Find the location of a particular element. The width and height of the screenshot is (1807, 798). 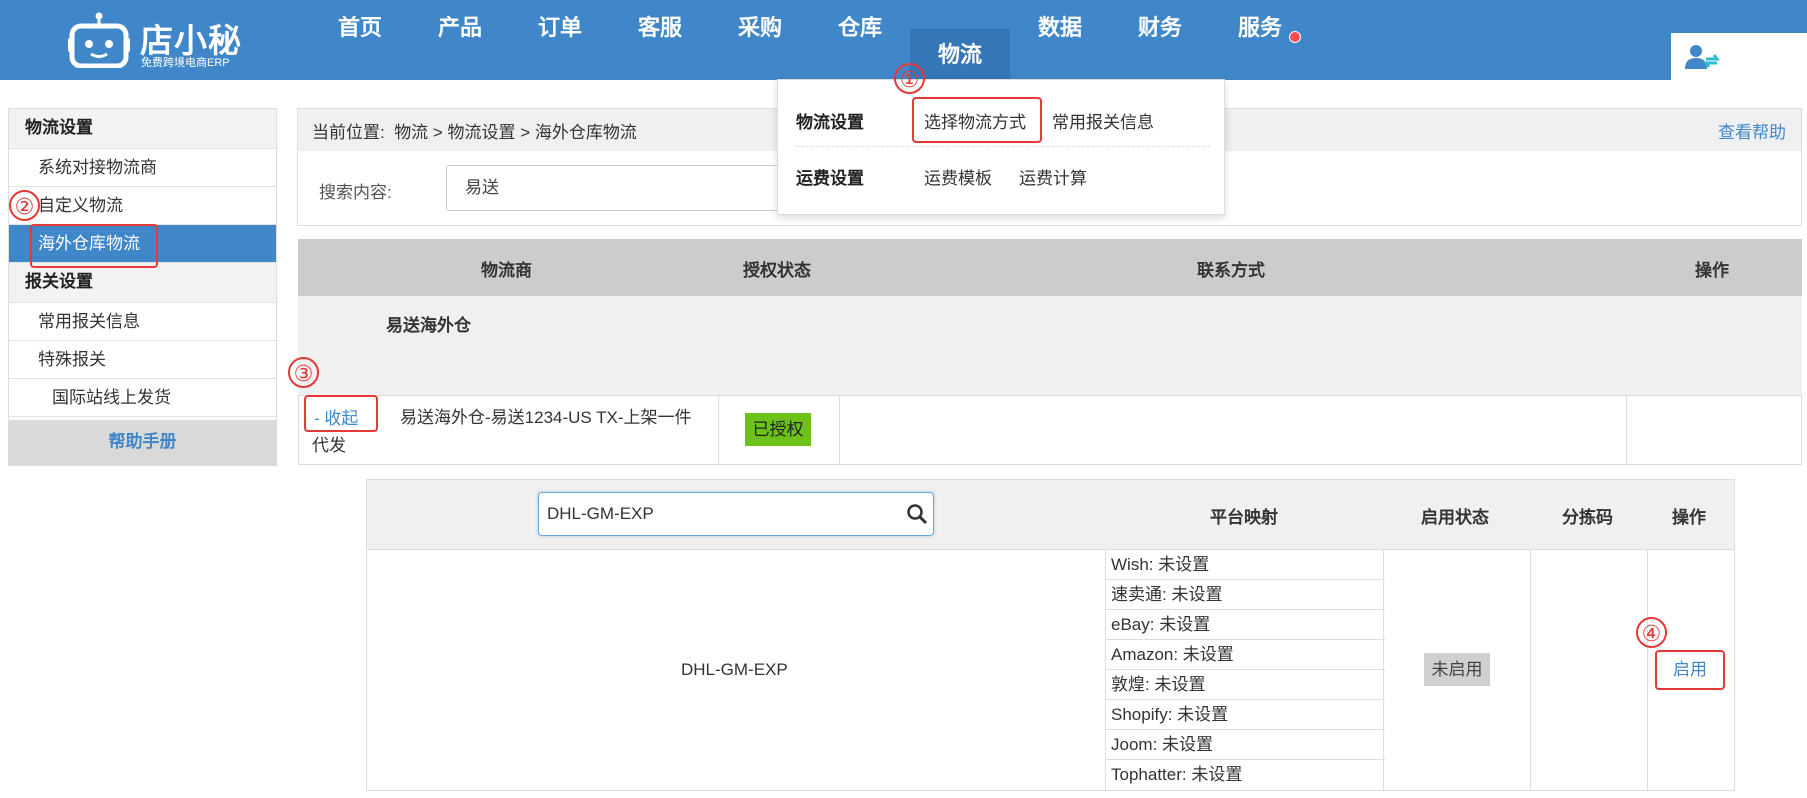

breadcrumb: 当前位置: 物流 > 物流设置 > 海外仓库物流 is located at coordinates (474, 130).